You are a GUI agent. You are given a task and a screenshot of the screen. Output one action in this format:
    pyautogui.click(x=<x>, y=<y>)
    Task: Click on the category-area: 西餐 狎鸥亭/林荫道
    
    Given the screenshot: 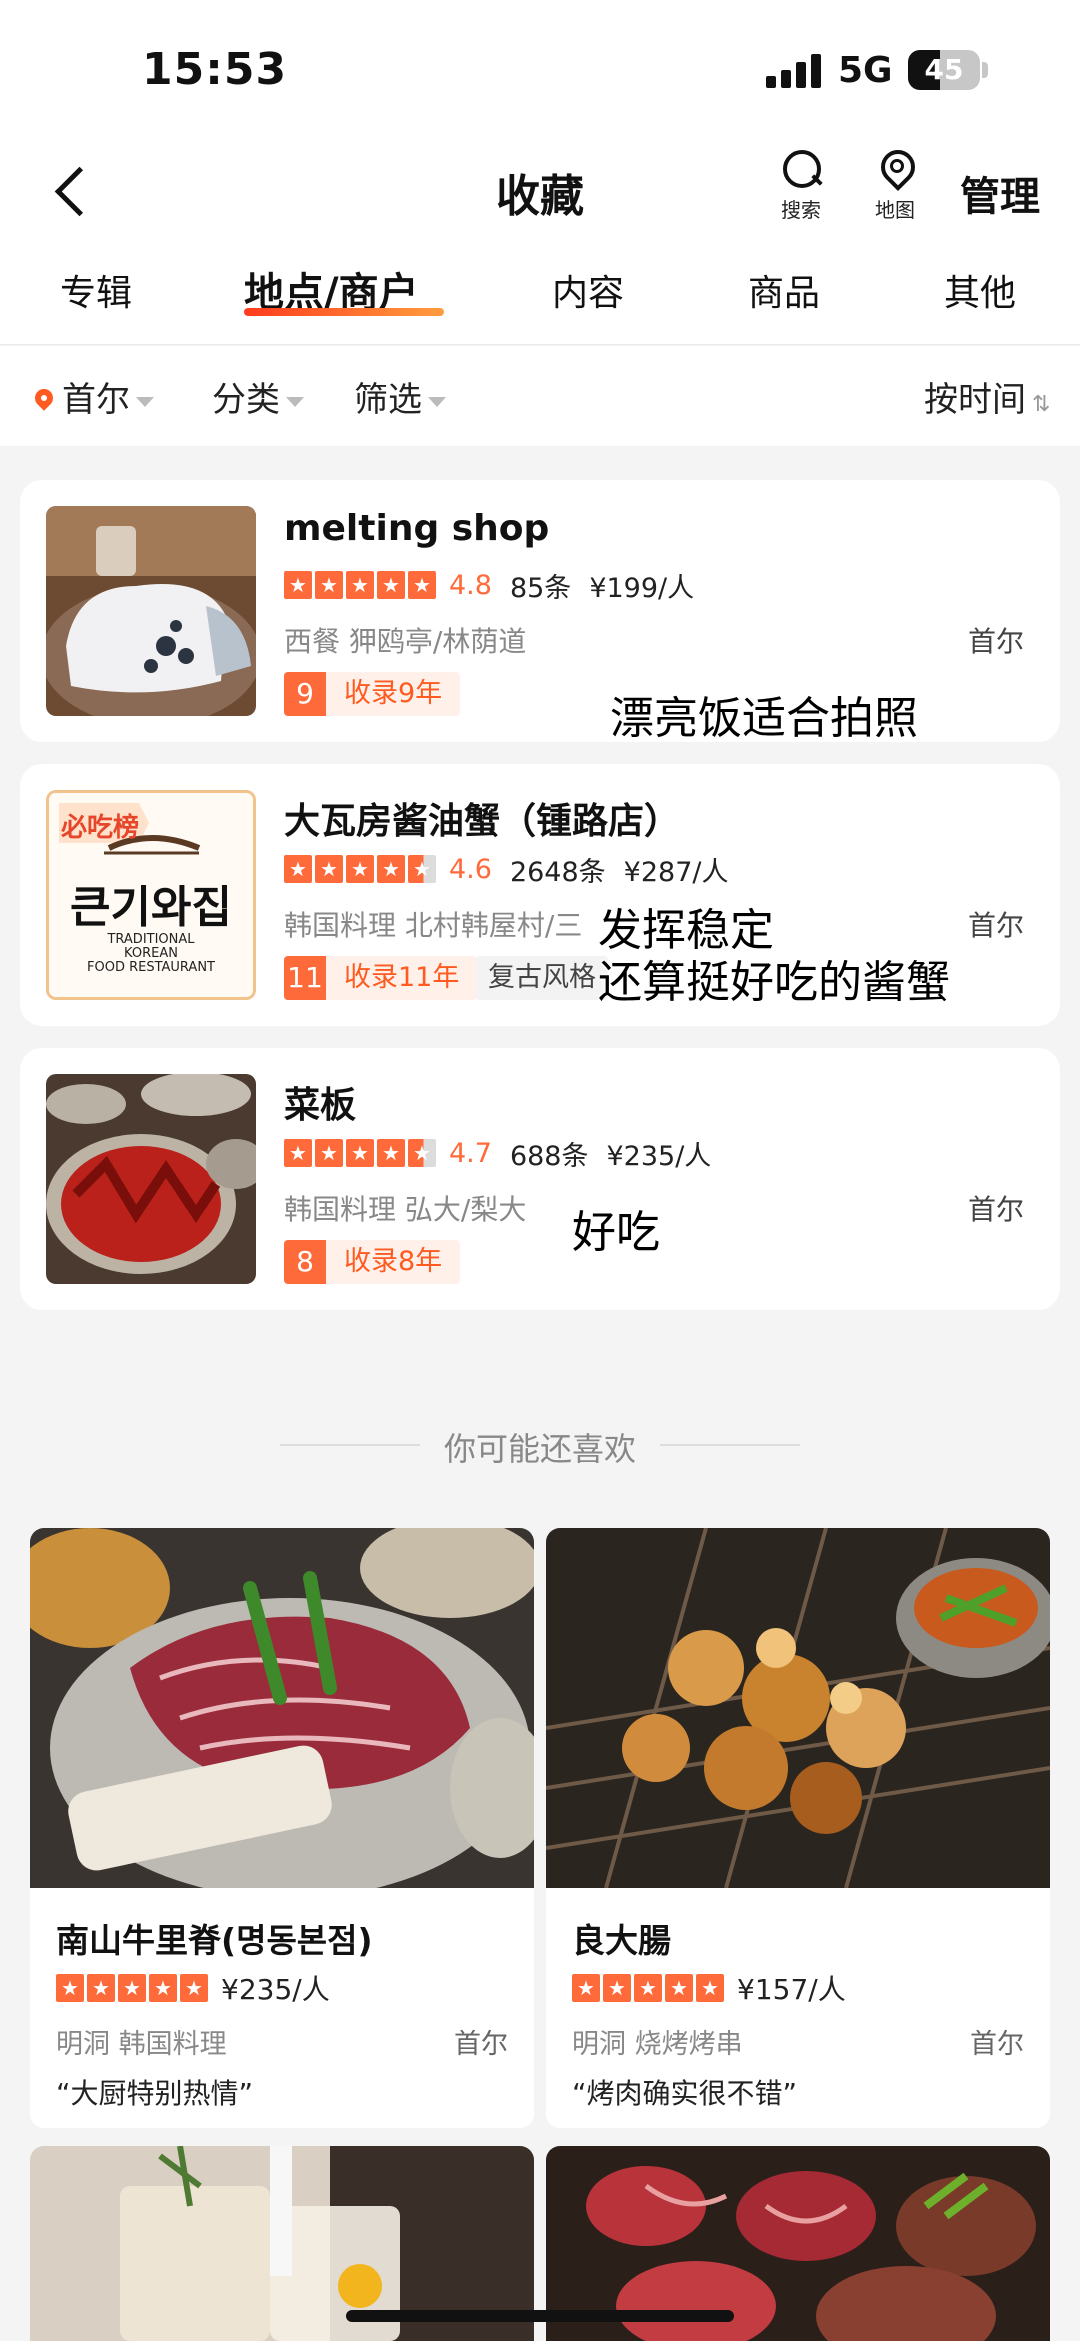 What is the action you would take?
    pyautogui.click(x=405, y=641)
    